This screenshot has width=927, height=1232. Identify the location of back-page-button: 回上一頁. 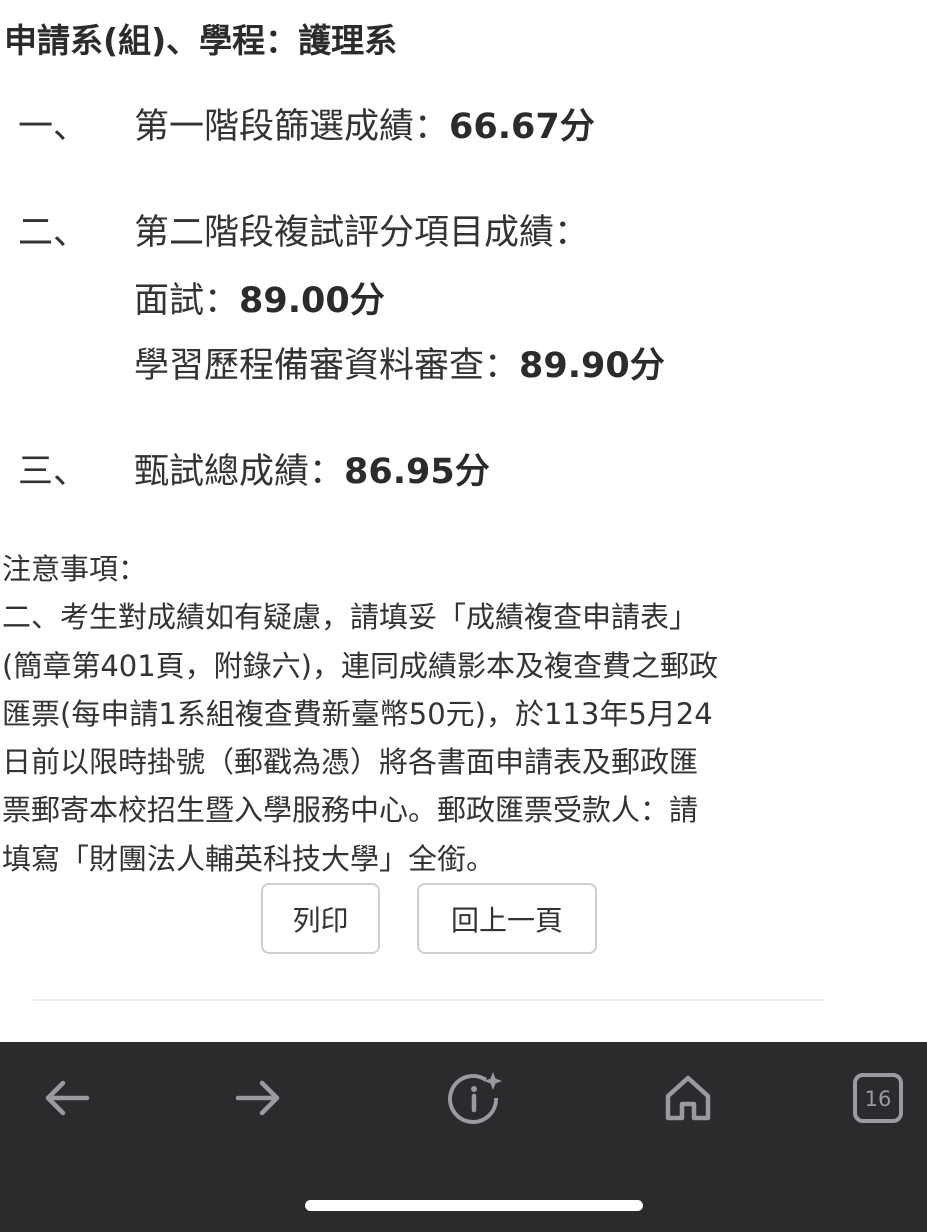
(507, 918).